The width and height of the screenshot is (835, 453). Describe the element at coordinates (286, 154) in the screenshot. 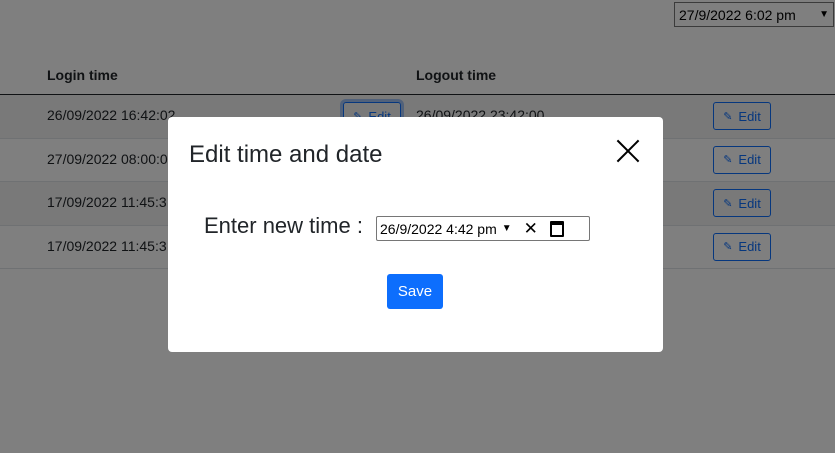

I see `modal-title: Edit time and date` at that location.